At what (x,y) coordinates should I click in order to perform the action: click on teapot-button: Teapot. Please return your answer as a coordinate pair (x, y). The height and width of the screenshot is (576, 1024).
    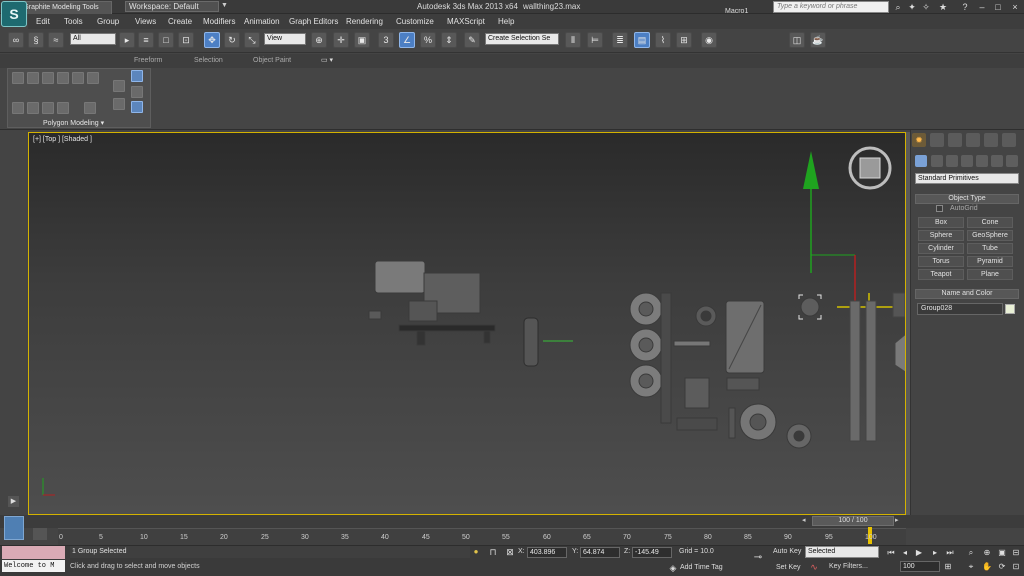
    Looking at the image, I should click on (941, 274).